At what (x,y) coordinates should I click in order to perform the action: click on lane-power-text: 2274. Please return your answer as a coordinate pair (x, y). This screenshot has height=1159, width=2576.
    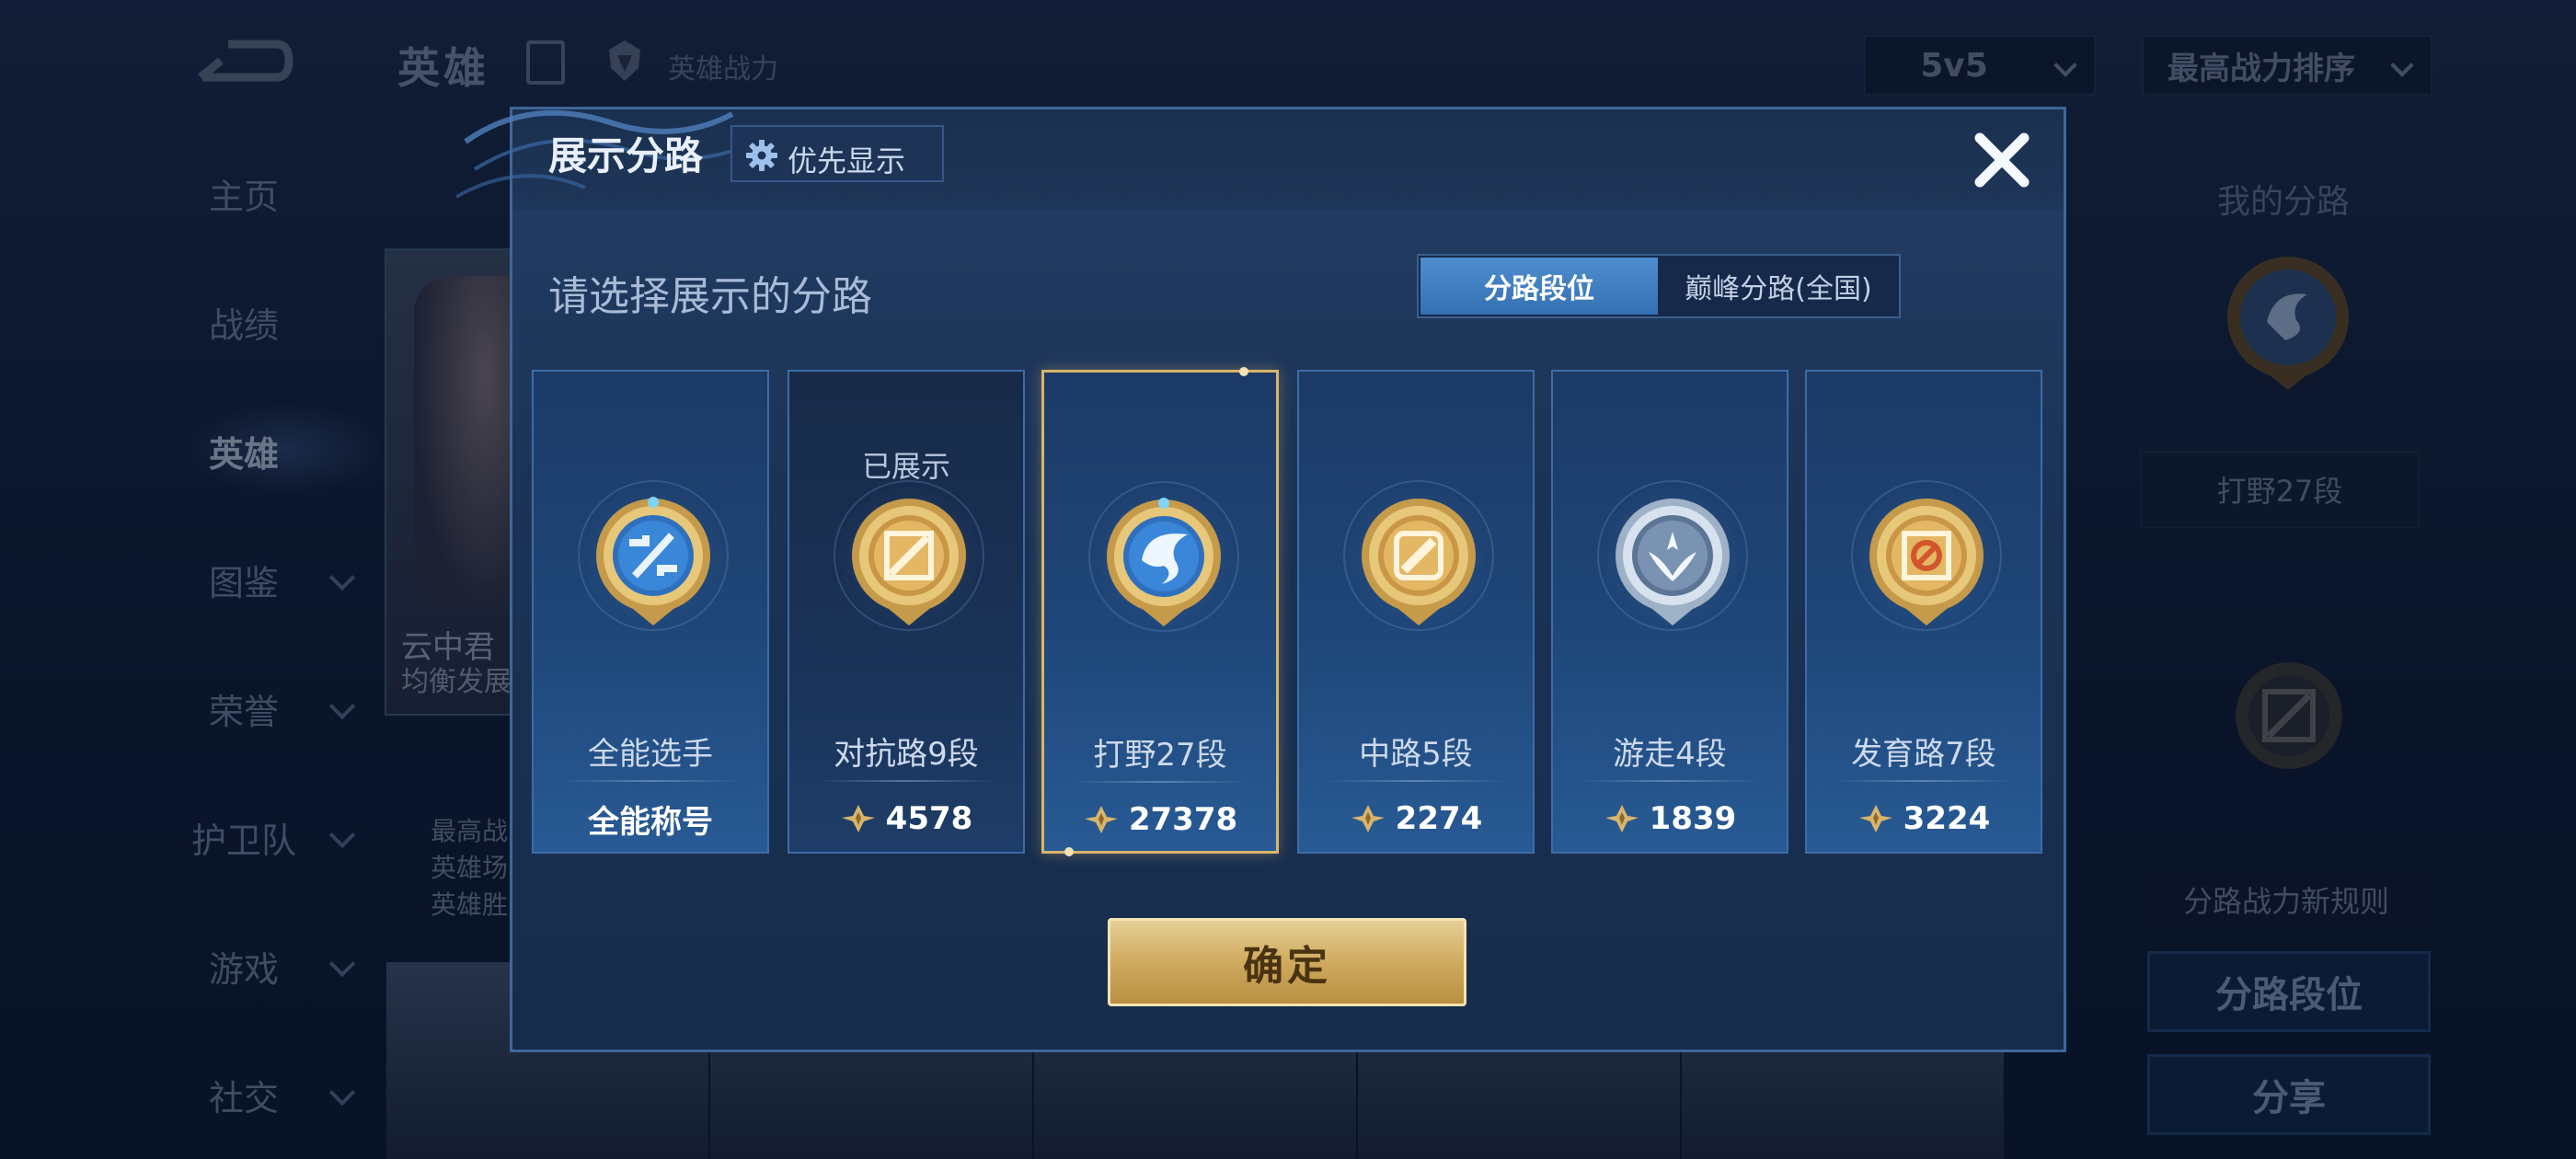
    Looking at the image, I should click on (1439, 818).